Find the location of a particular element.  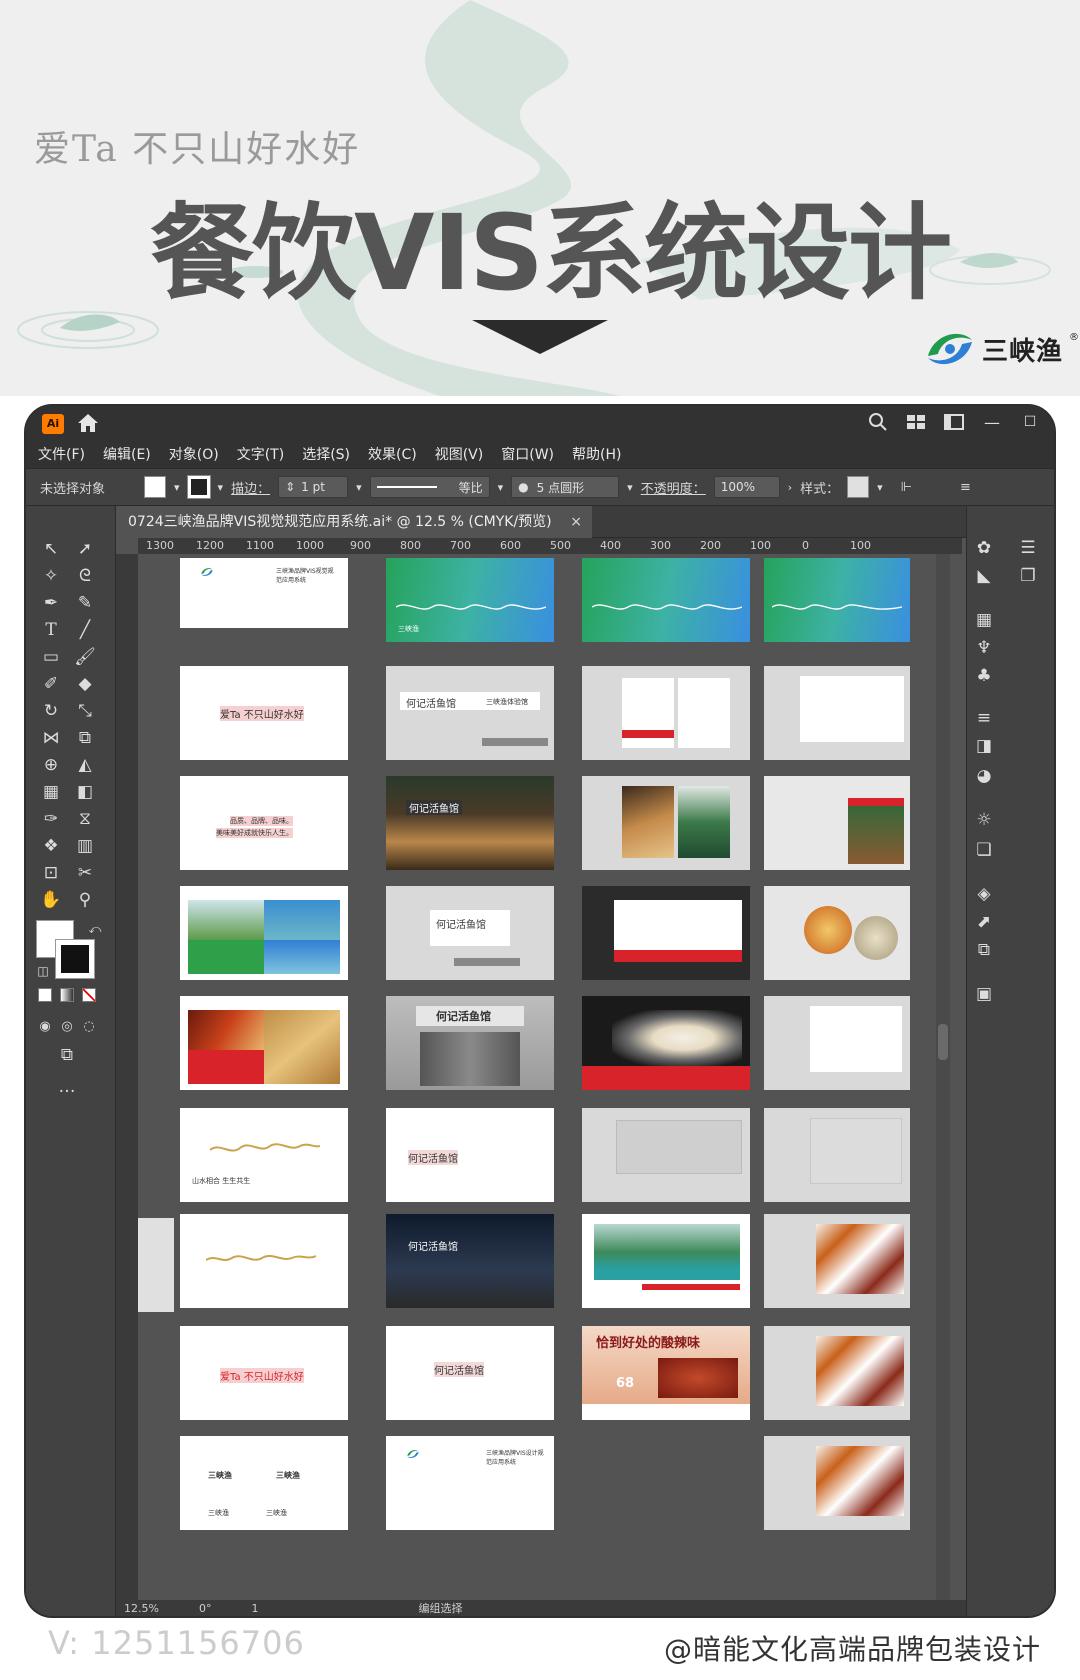

maximize-icon: ☐ is located at coordinates (1030, 422).